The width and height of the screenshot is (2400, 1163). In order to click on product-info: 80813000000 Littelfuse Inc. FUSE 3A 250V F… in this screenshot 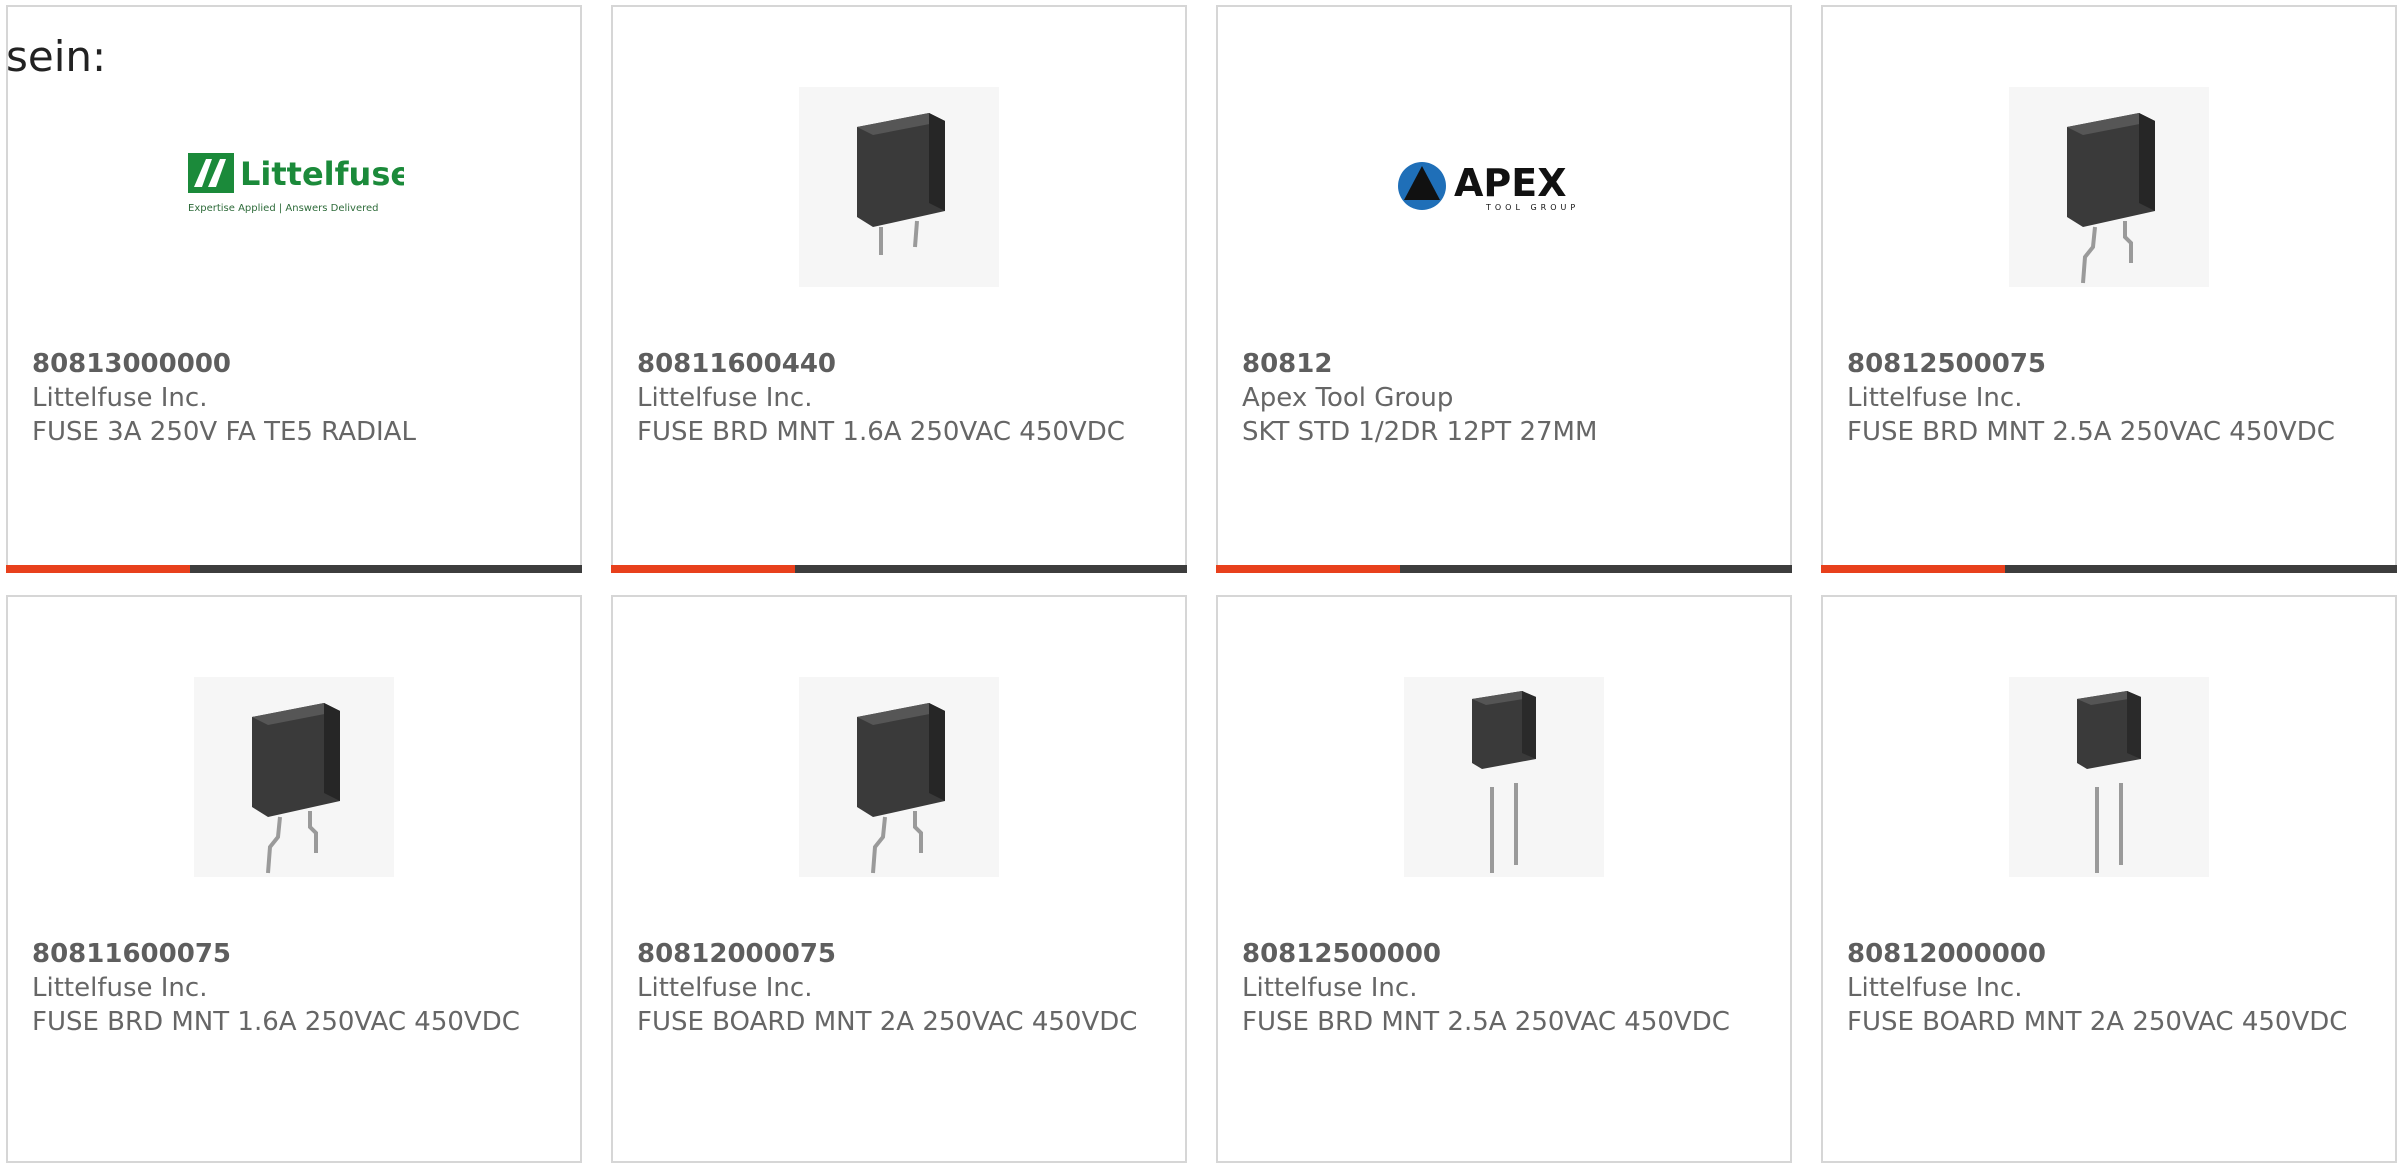, I will do `click(294, 398)`.